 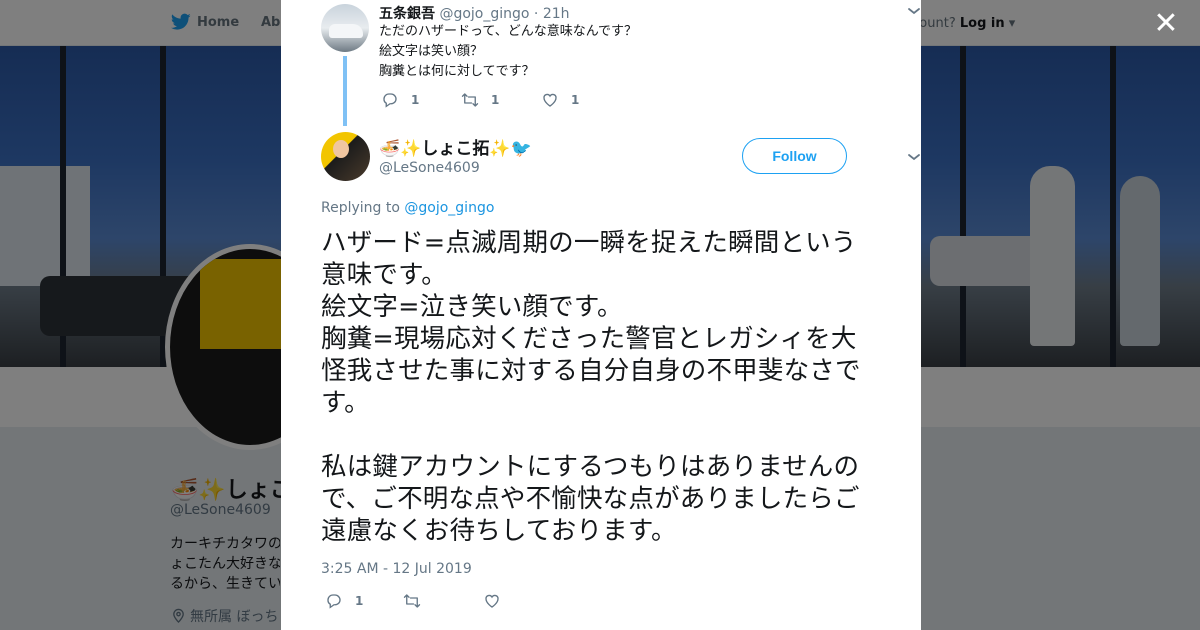 What do you see at coordinates (449, 208) in the screenshot?
I see `replying-to-link: @gojo_gingo` at bounding box center [449, 208].